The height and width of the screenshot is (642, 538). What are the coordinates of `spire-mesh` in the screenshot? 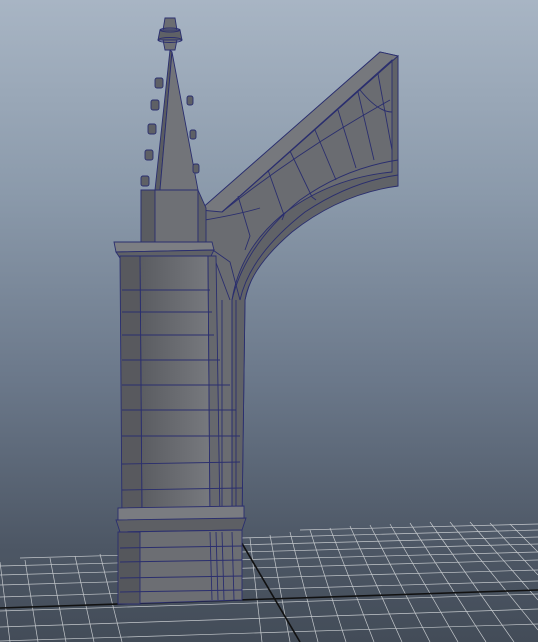 It's located at (173, 131).